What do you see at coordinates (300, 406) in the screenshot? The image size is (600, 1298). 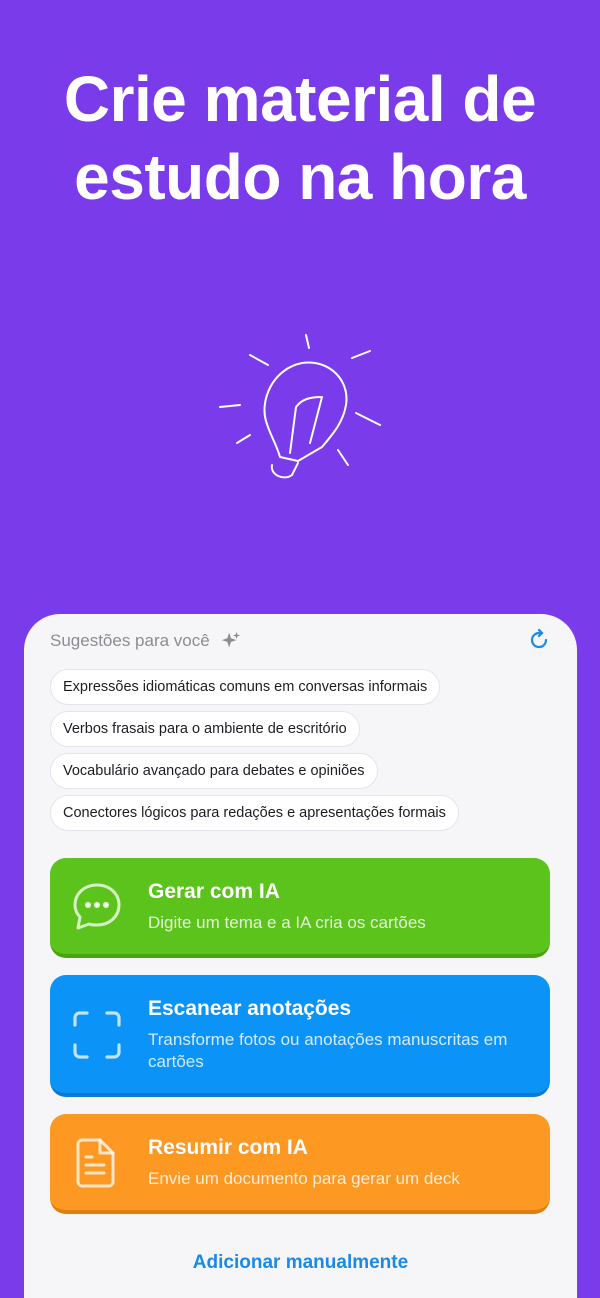 I see `lightbulb-icon` at bounding box center [300, 406].